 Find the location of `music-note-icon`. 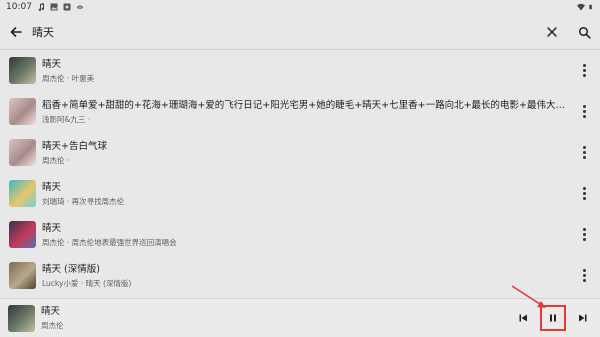

music-note-icon is located at coordinates (41, 7).